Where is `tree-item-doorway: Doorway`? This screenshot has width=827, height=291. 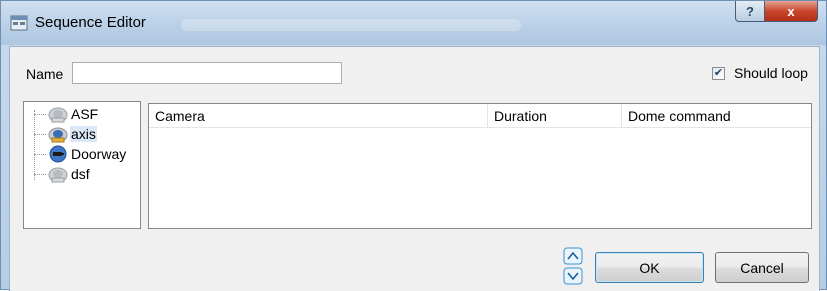
tree-item-doorway: Doorway is located at coordinates (80, 154).